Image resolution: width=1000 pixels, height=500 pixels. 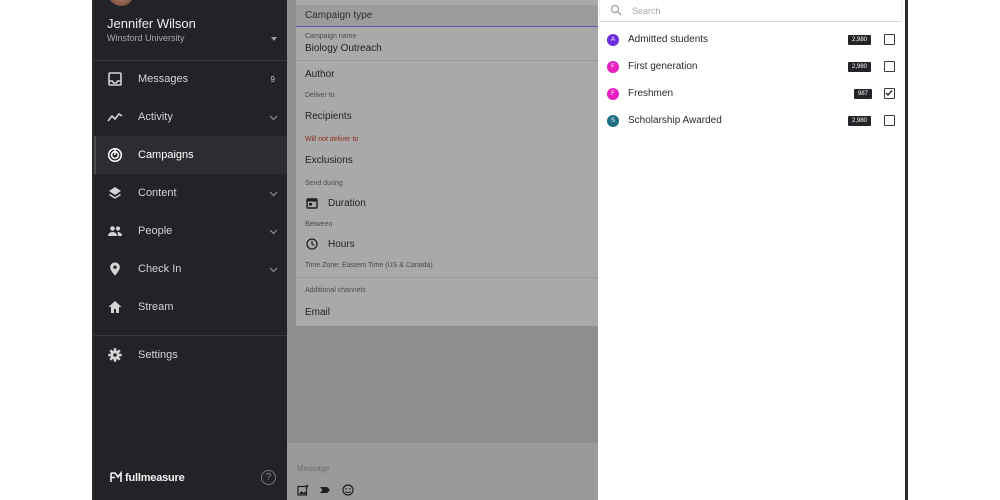 What do you see at coordinates (751, 67) in the screenshot?
I see `list-item-first-generation: F First generation 2,980` at bounding box center [751, 67].